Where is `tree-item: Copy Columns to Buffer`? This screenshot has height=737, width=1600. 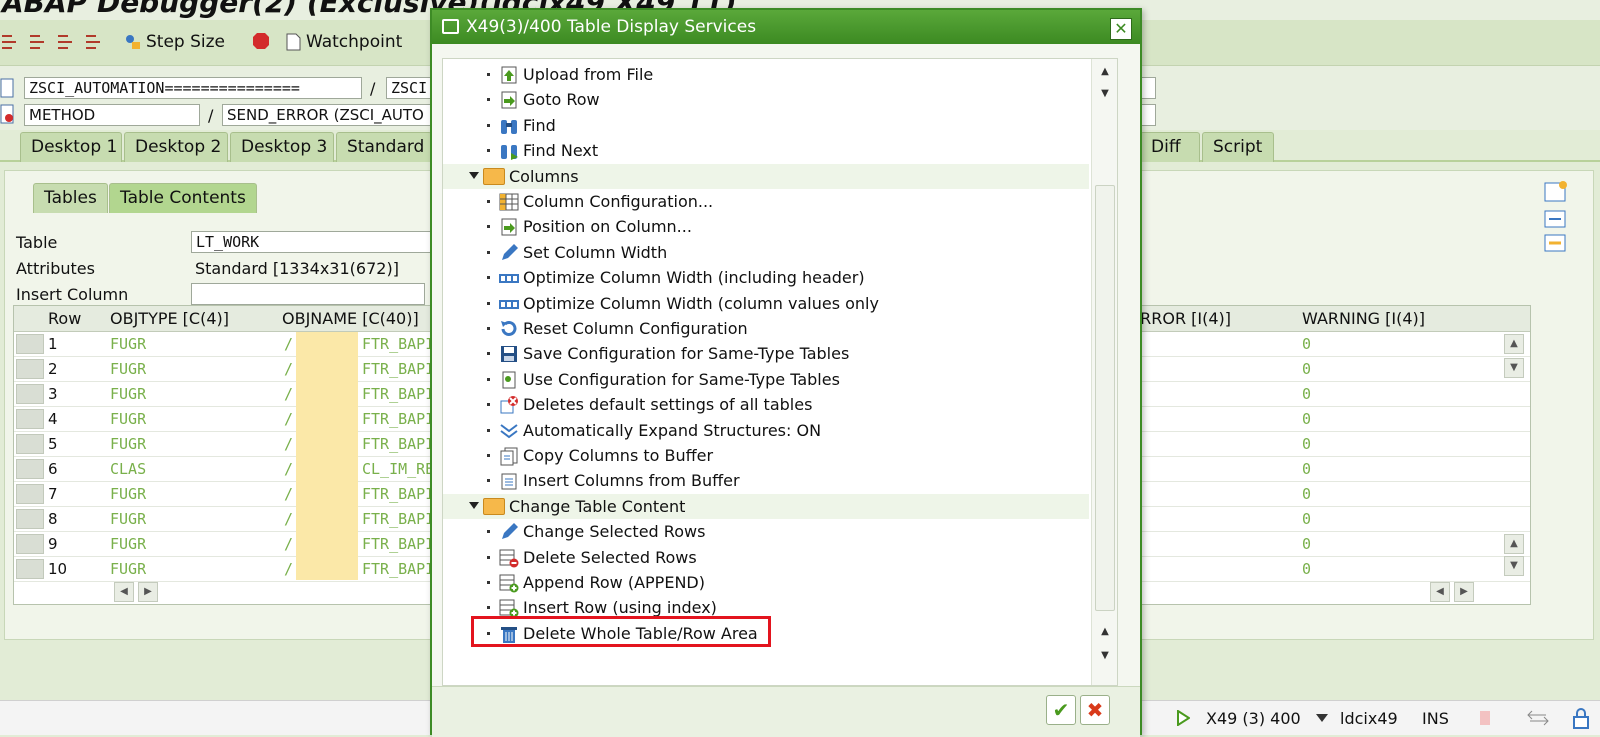
tree-item: Copy Columns to Buffer is located at coordinates (766, 455).